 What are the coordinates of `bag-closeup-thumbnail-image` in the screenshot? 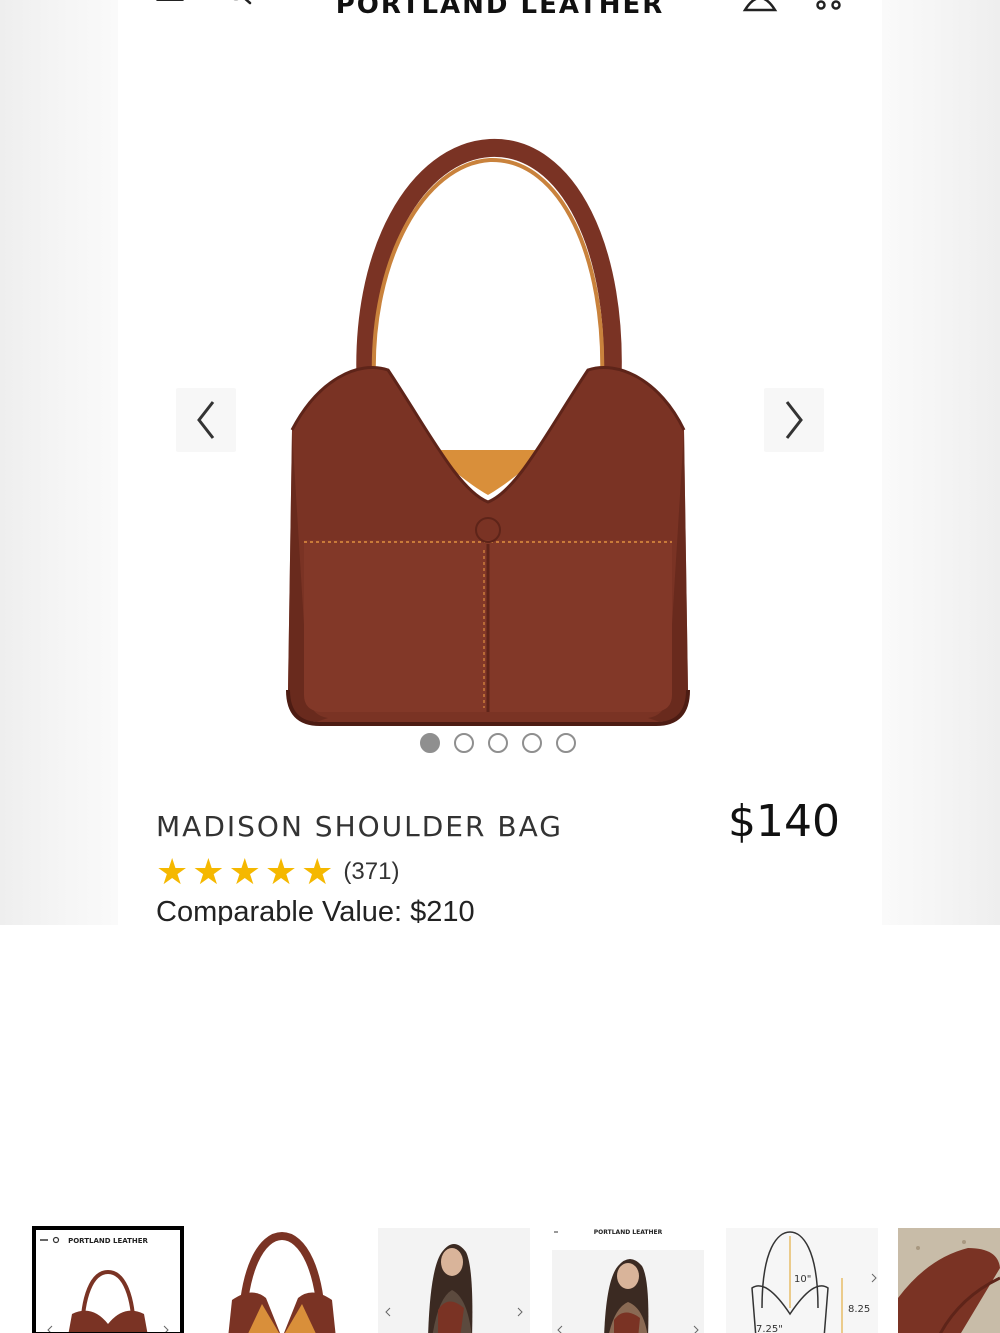 It's located at (282, 1282).